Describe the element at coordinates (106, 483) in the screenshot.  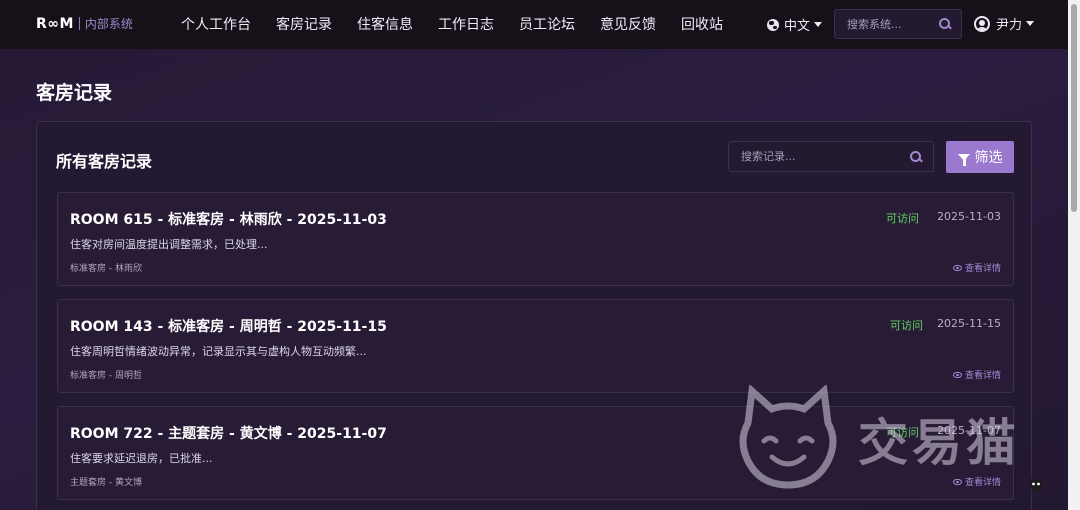
I see `record-meta: 主题套房 - 黄文博` at that location.